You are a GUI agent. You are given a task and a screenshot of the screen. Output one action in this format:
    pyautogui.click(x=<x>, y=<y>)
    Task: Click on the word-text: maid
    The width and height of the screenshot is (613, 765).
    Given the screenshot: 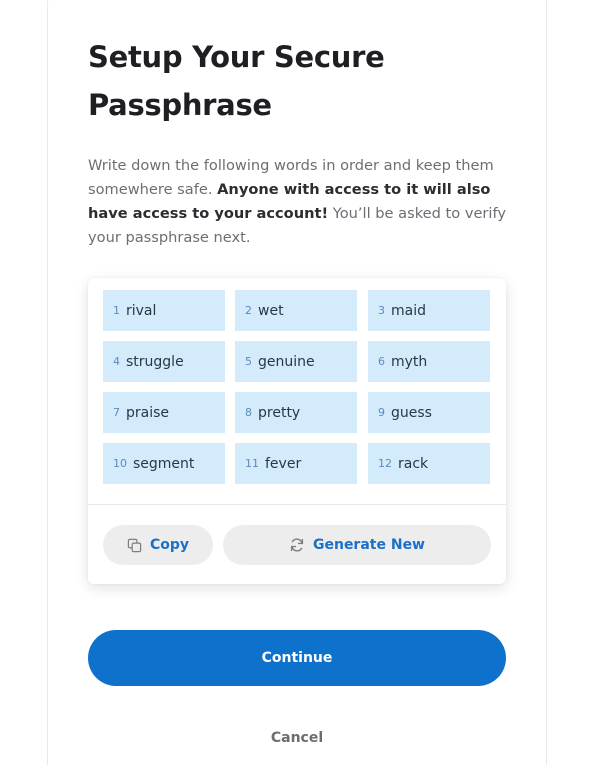 What is the action you would take?
    pyautogui.click(x=408, y=310)
    